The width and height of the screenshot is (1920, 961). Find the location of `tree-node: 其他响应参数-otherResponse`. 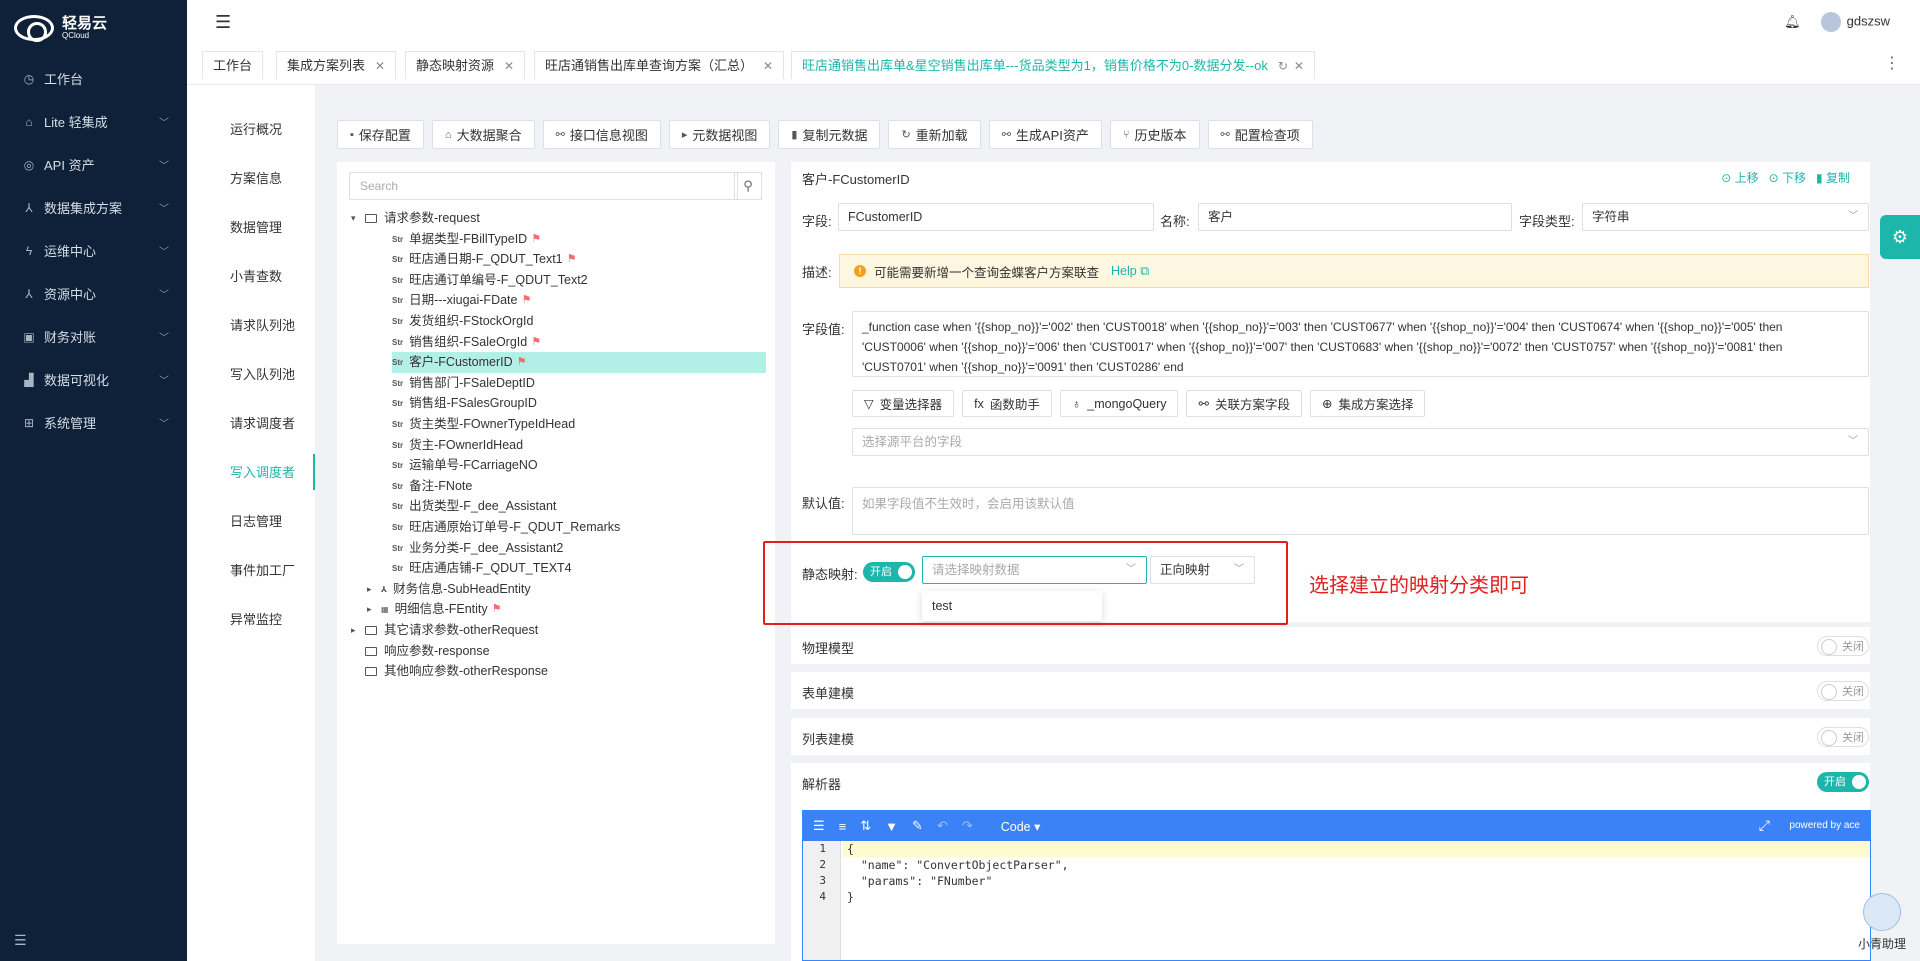

tree-node: 其他响应参数-otherResponse is located at coordinates (449, 671).